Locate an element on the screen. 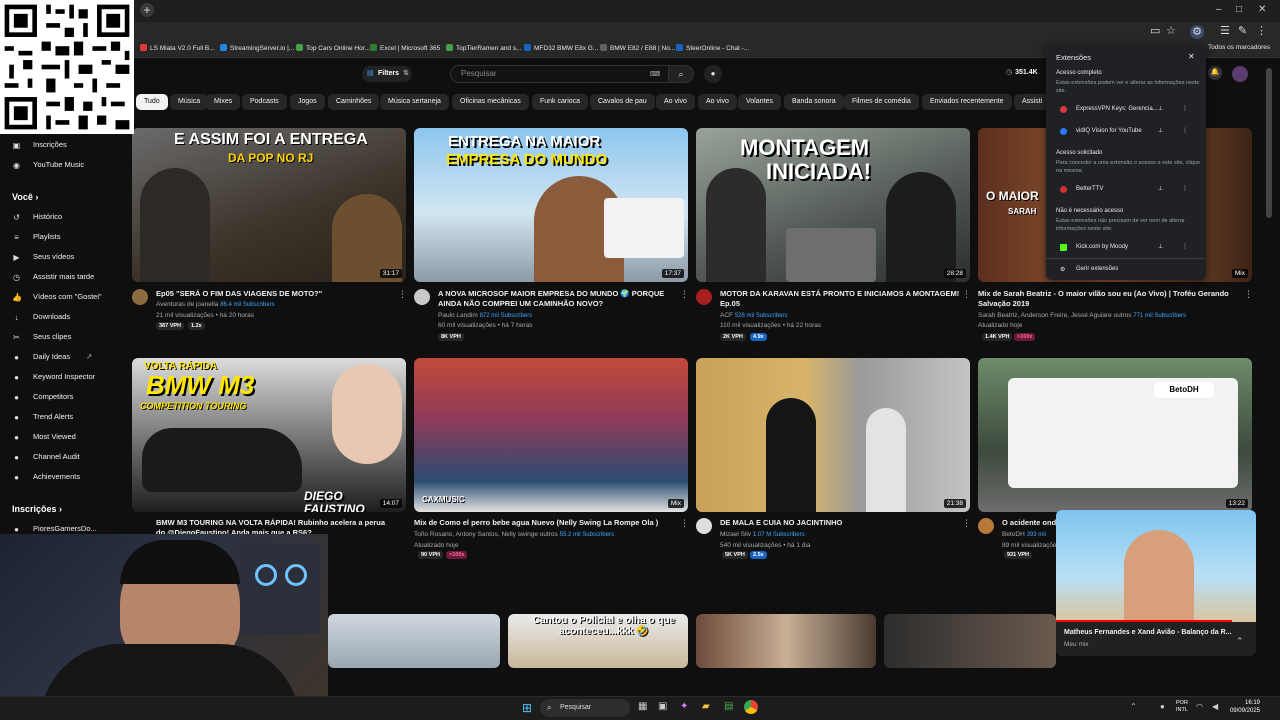 This screenshot has width=1280, height=720. manage-extensions-link: Gerir extensões is located at coordinates (1097, 269).